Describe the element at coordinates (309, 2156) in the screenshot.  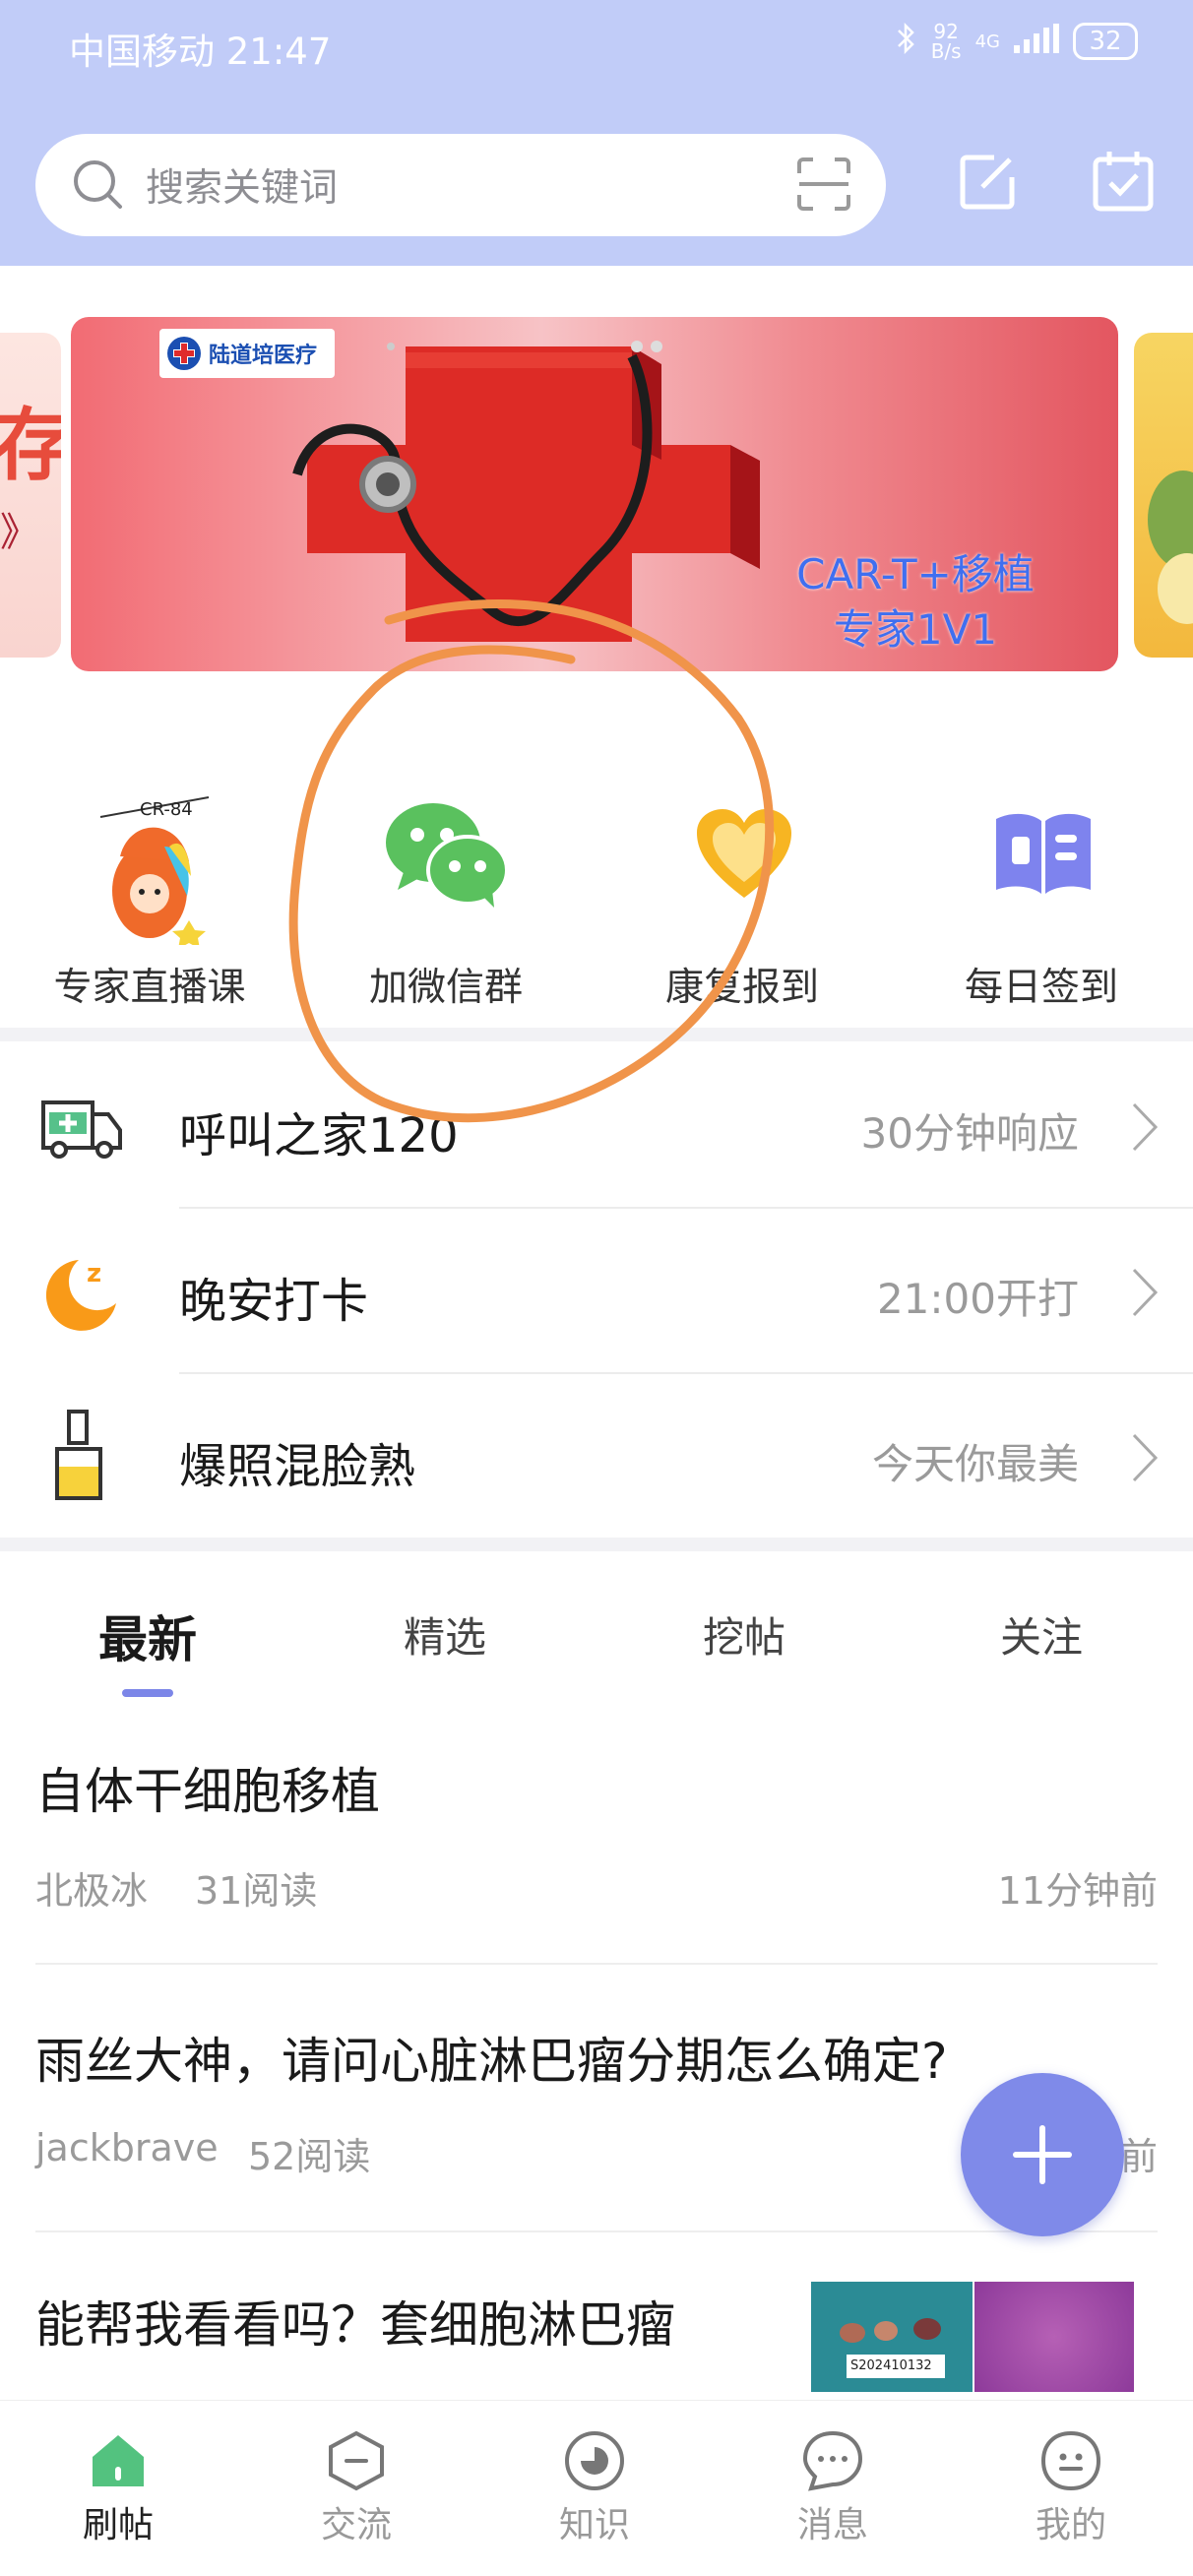
I see `post-reads: 52阅读` at that location.